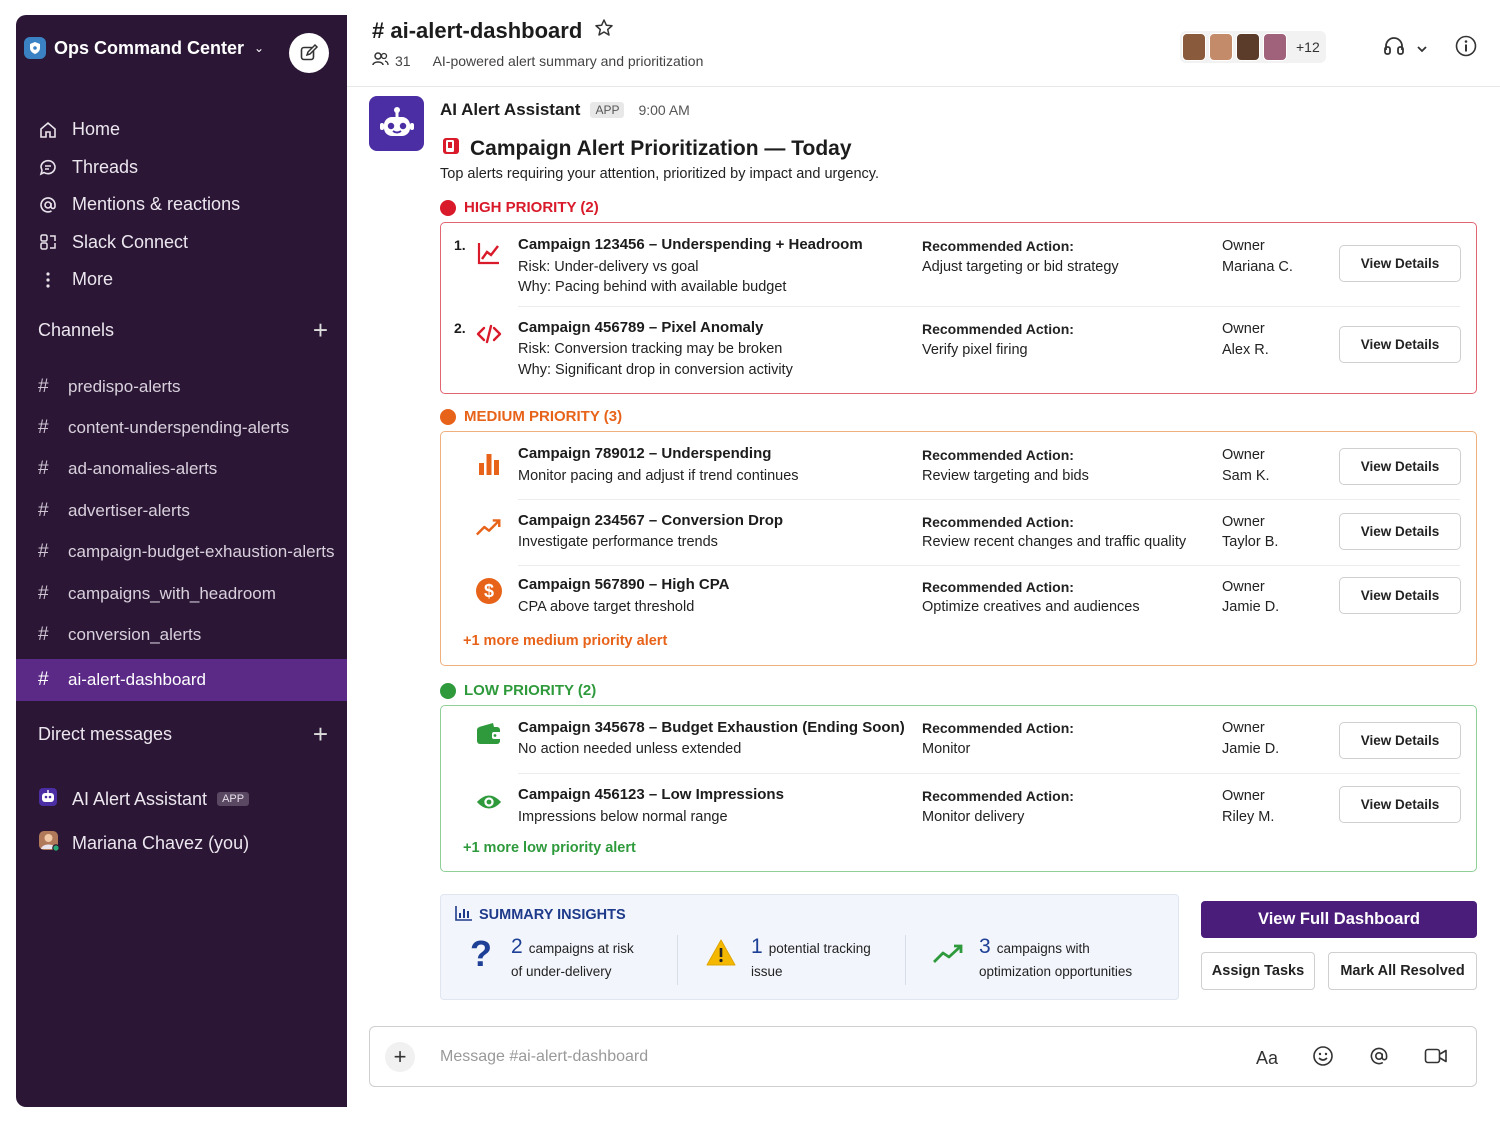  I want to click on more-medium-alerts-link: +1 more medium priority alert, so click(565, 641).